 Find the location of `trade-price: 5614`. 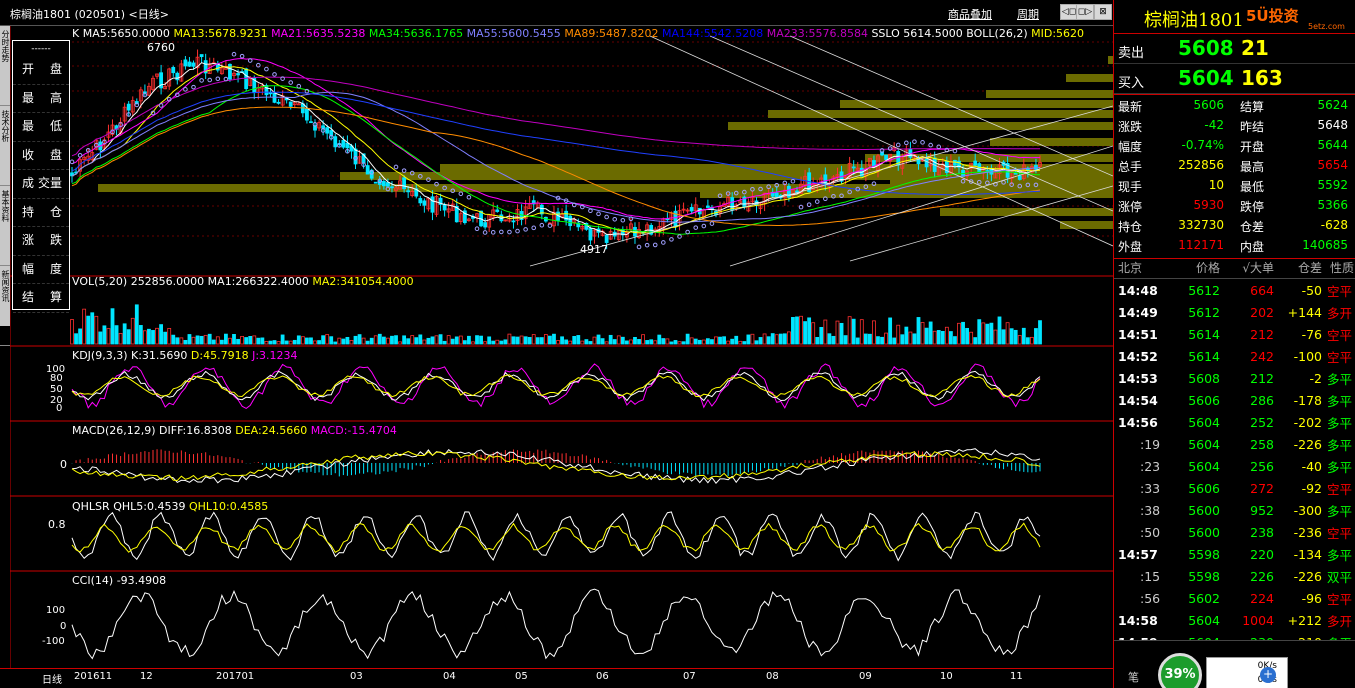

trade-price: 5614 is located at coordinates (1204, 334).